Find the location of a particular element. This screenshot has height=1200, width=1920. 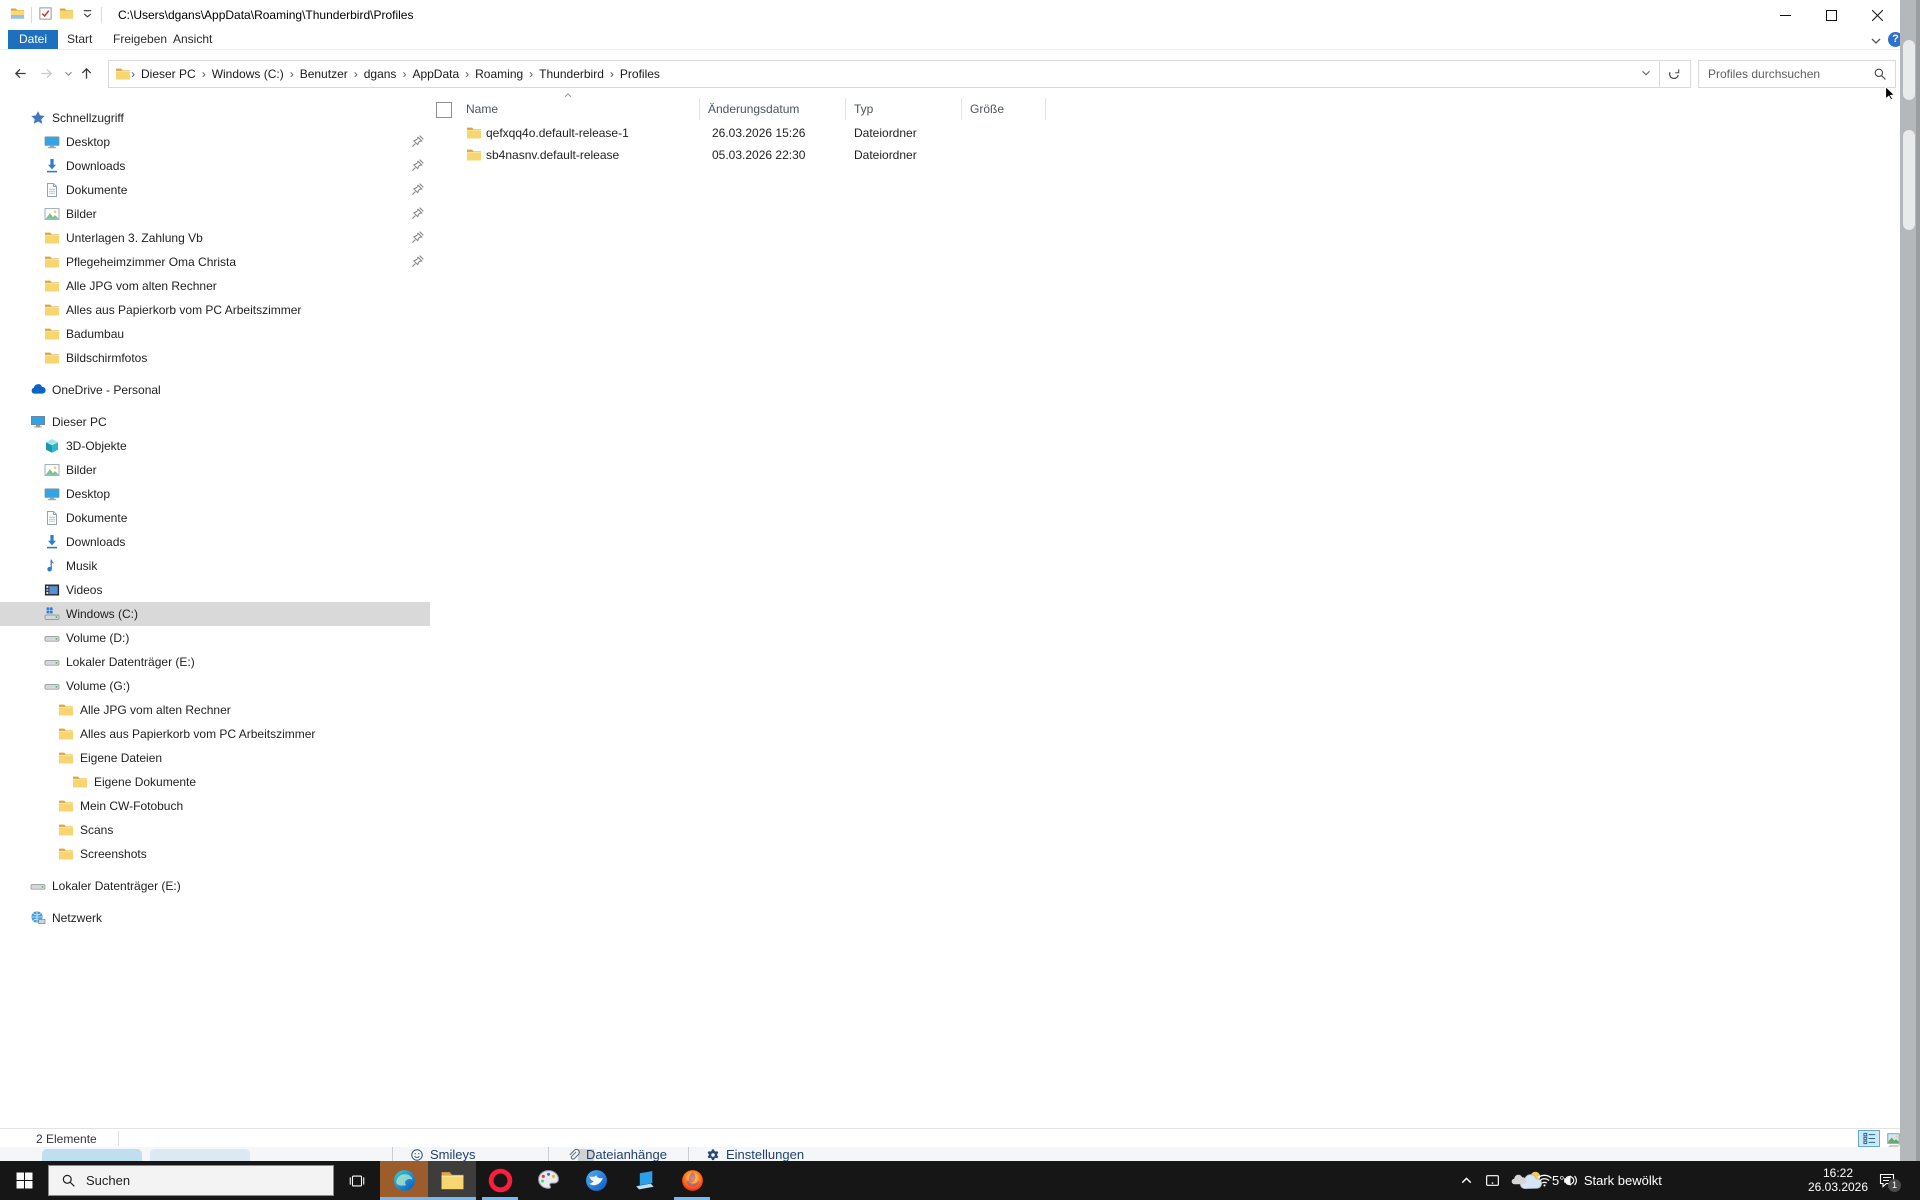

taskbar-app-edge is located at coordinates (404, 1180).